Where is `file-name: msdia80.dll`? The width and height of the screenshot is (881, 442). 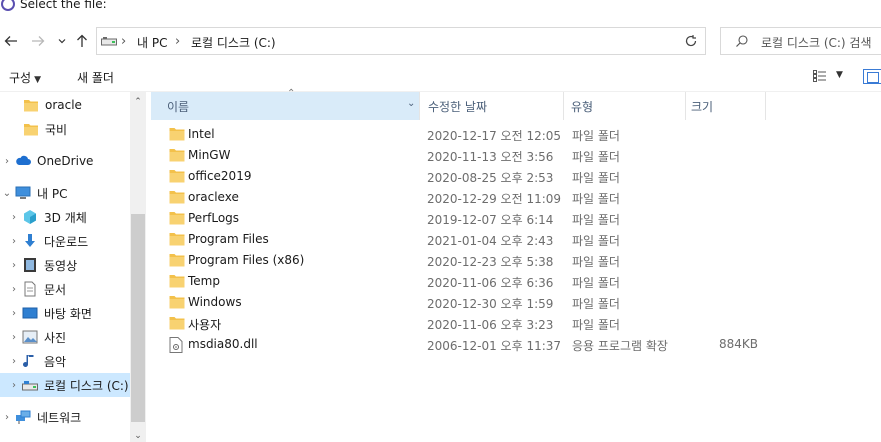
file-name: msdia80.dll is located at coordinates (223, 344).